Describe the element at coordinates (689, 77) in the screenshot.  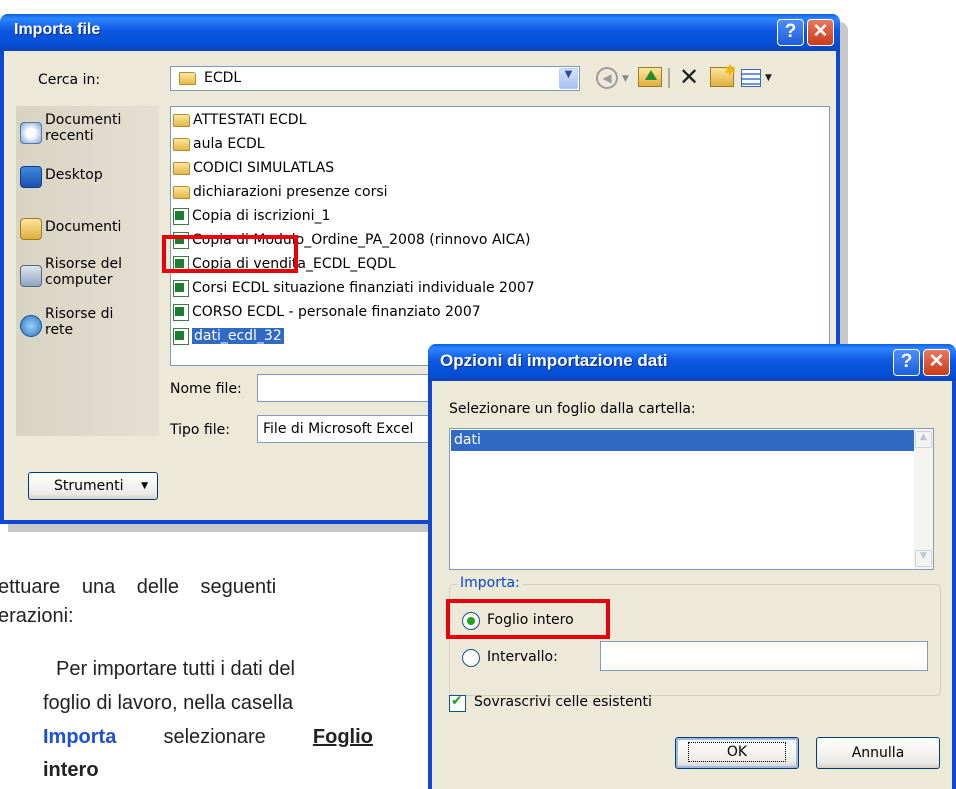
I see `delete-icon: ✕` at that location.